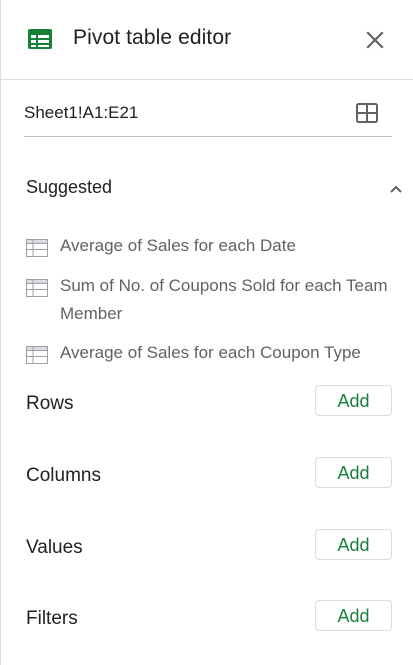 The height and width of the screenshot is (665, 413). I want to click on section-label: Columns, so click(63, 475).